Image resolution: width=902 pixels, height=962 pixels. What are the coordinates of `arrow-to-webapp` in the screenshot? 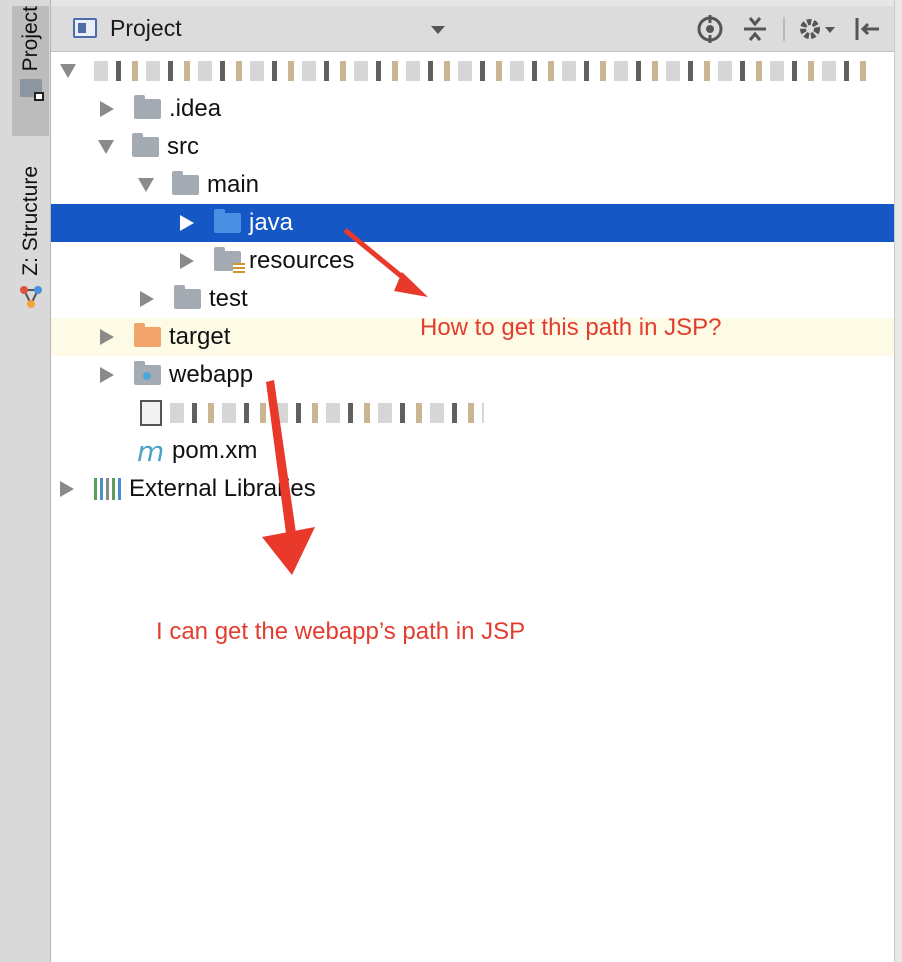 It's located at (281, 460).